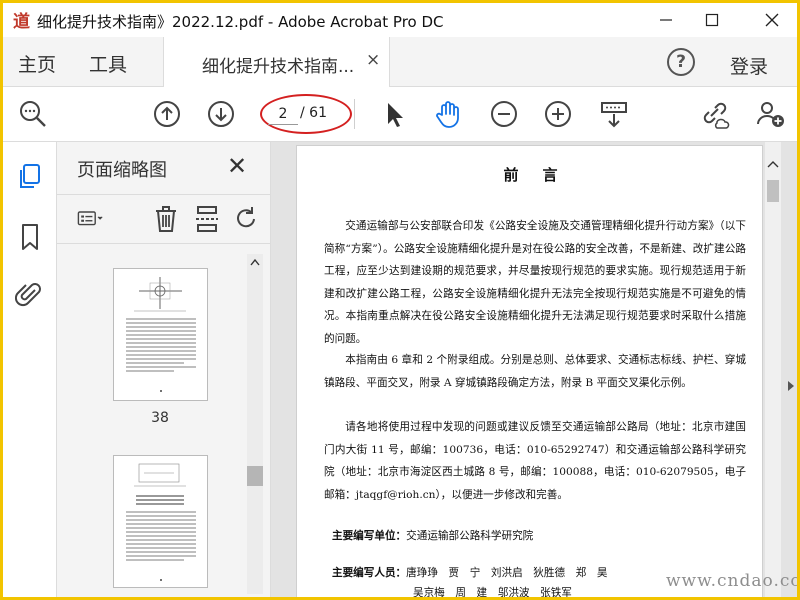 The image size is (800, 600). I want to click on thumbnail-scrollbar, so click(255, 424).